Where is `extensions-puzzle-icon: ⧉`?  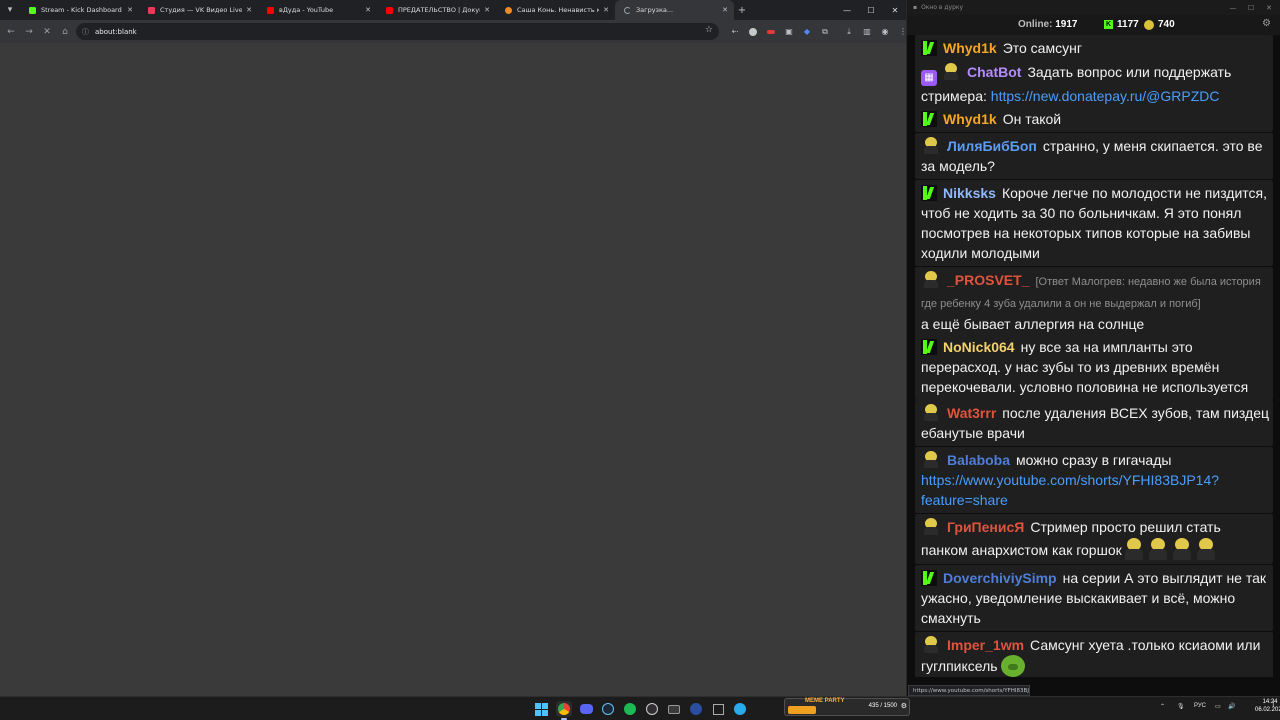 extensions-puzzle-icon: ⧉ is located at coordinates (825, 31).